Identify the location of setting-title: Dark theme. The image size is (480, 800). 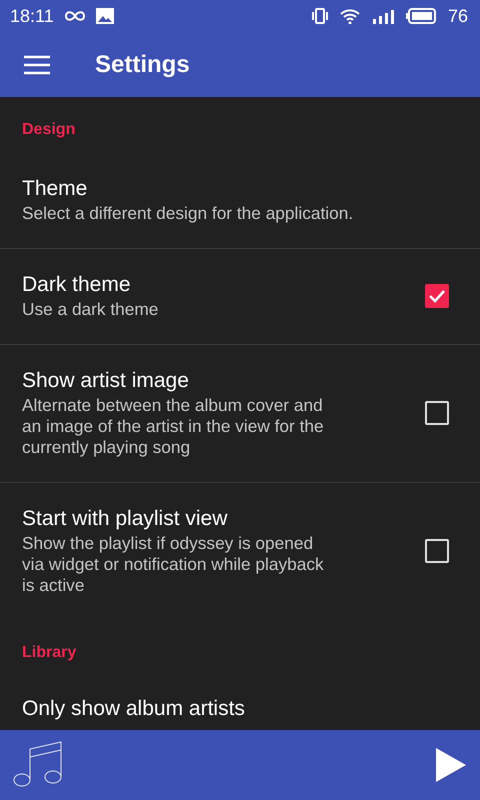
(76, 285).